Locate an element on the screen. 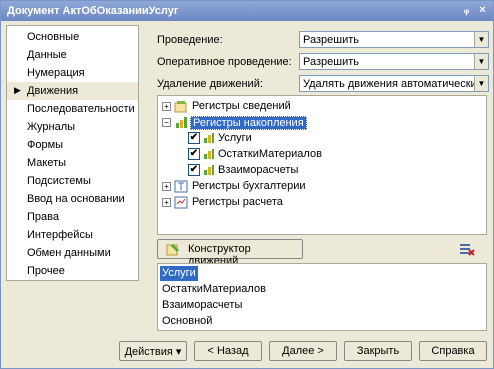 This screenshot has height=369, width=494. tree-node-label: Регистры бухгалтерии is located at coordinates (249, 186).